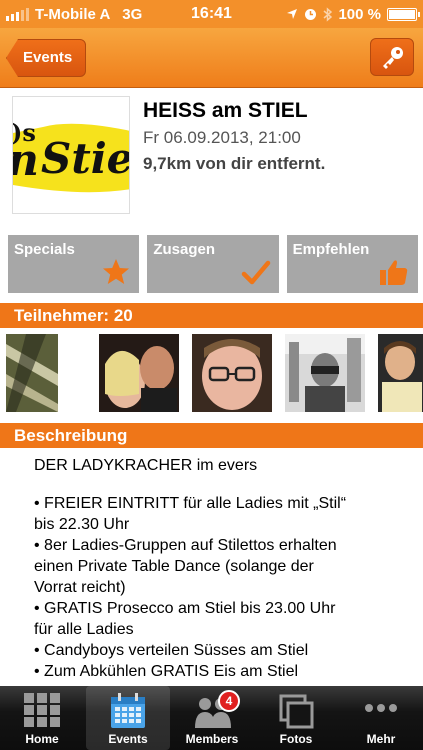  Describe the element at coordinates (211, 435) in the screenshot. I see `description-header: Beschreibung` at that location.